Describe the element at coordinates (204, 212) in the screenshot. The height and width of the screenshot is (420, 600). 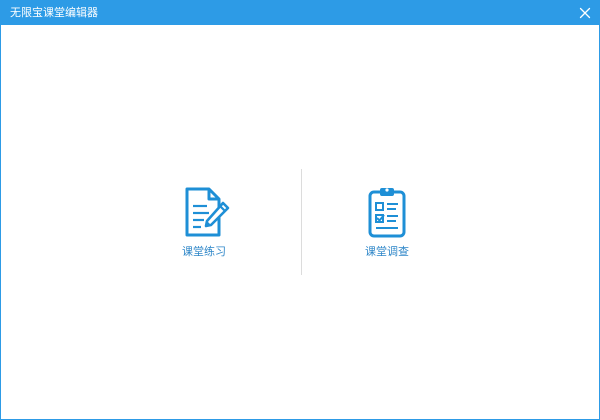
I see `edit-document-icon` at that location.